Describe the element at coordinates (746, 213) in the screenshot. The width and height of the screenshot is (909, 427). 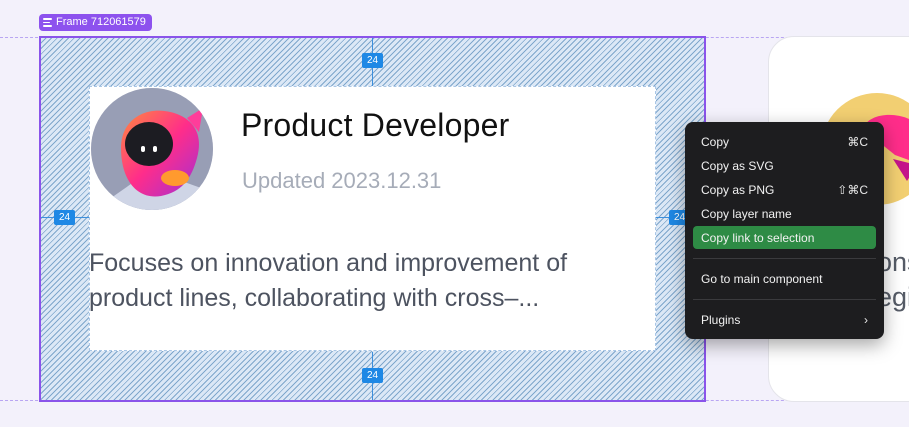
I see `menu-item-label: Copy layer name` at that location.